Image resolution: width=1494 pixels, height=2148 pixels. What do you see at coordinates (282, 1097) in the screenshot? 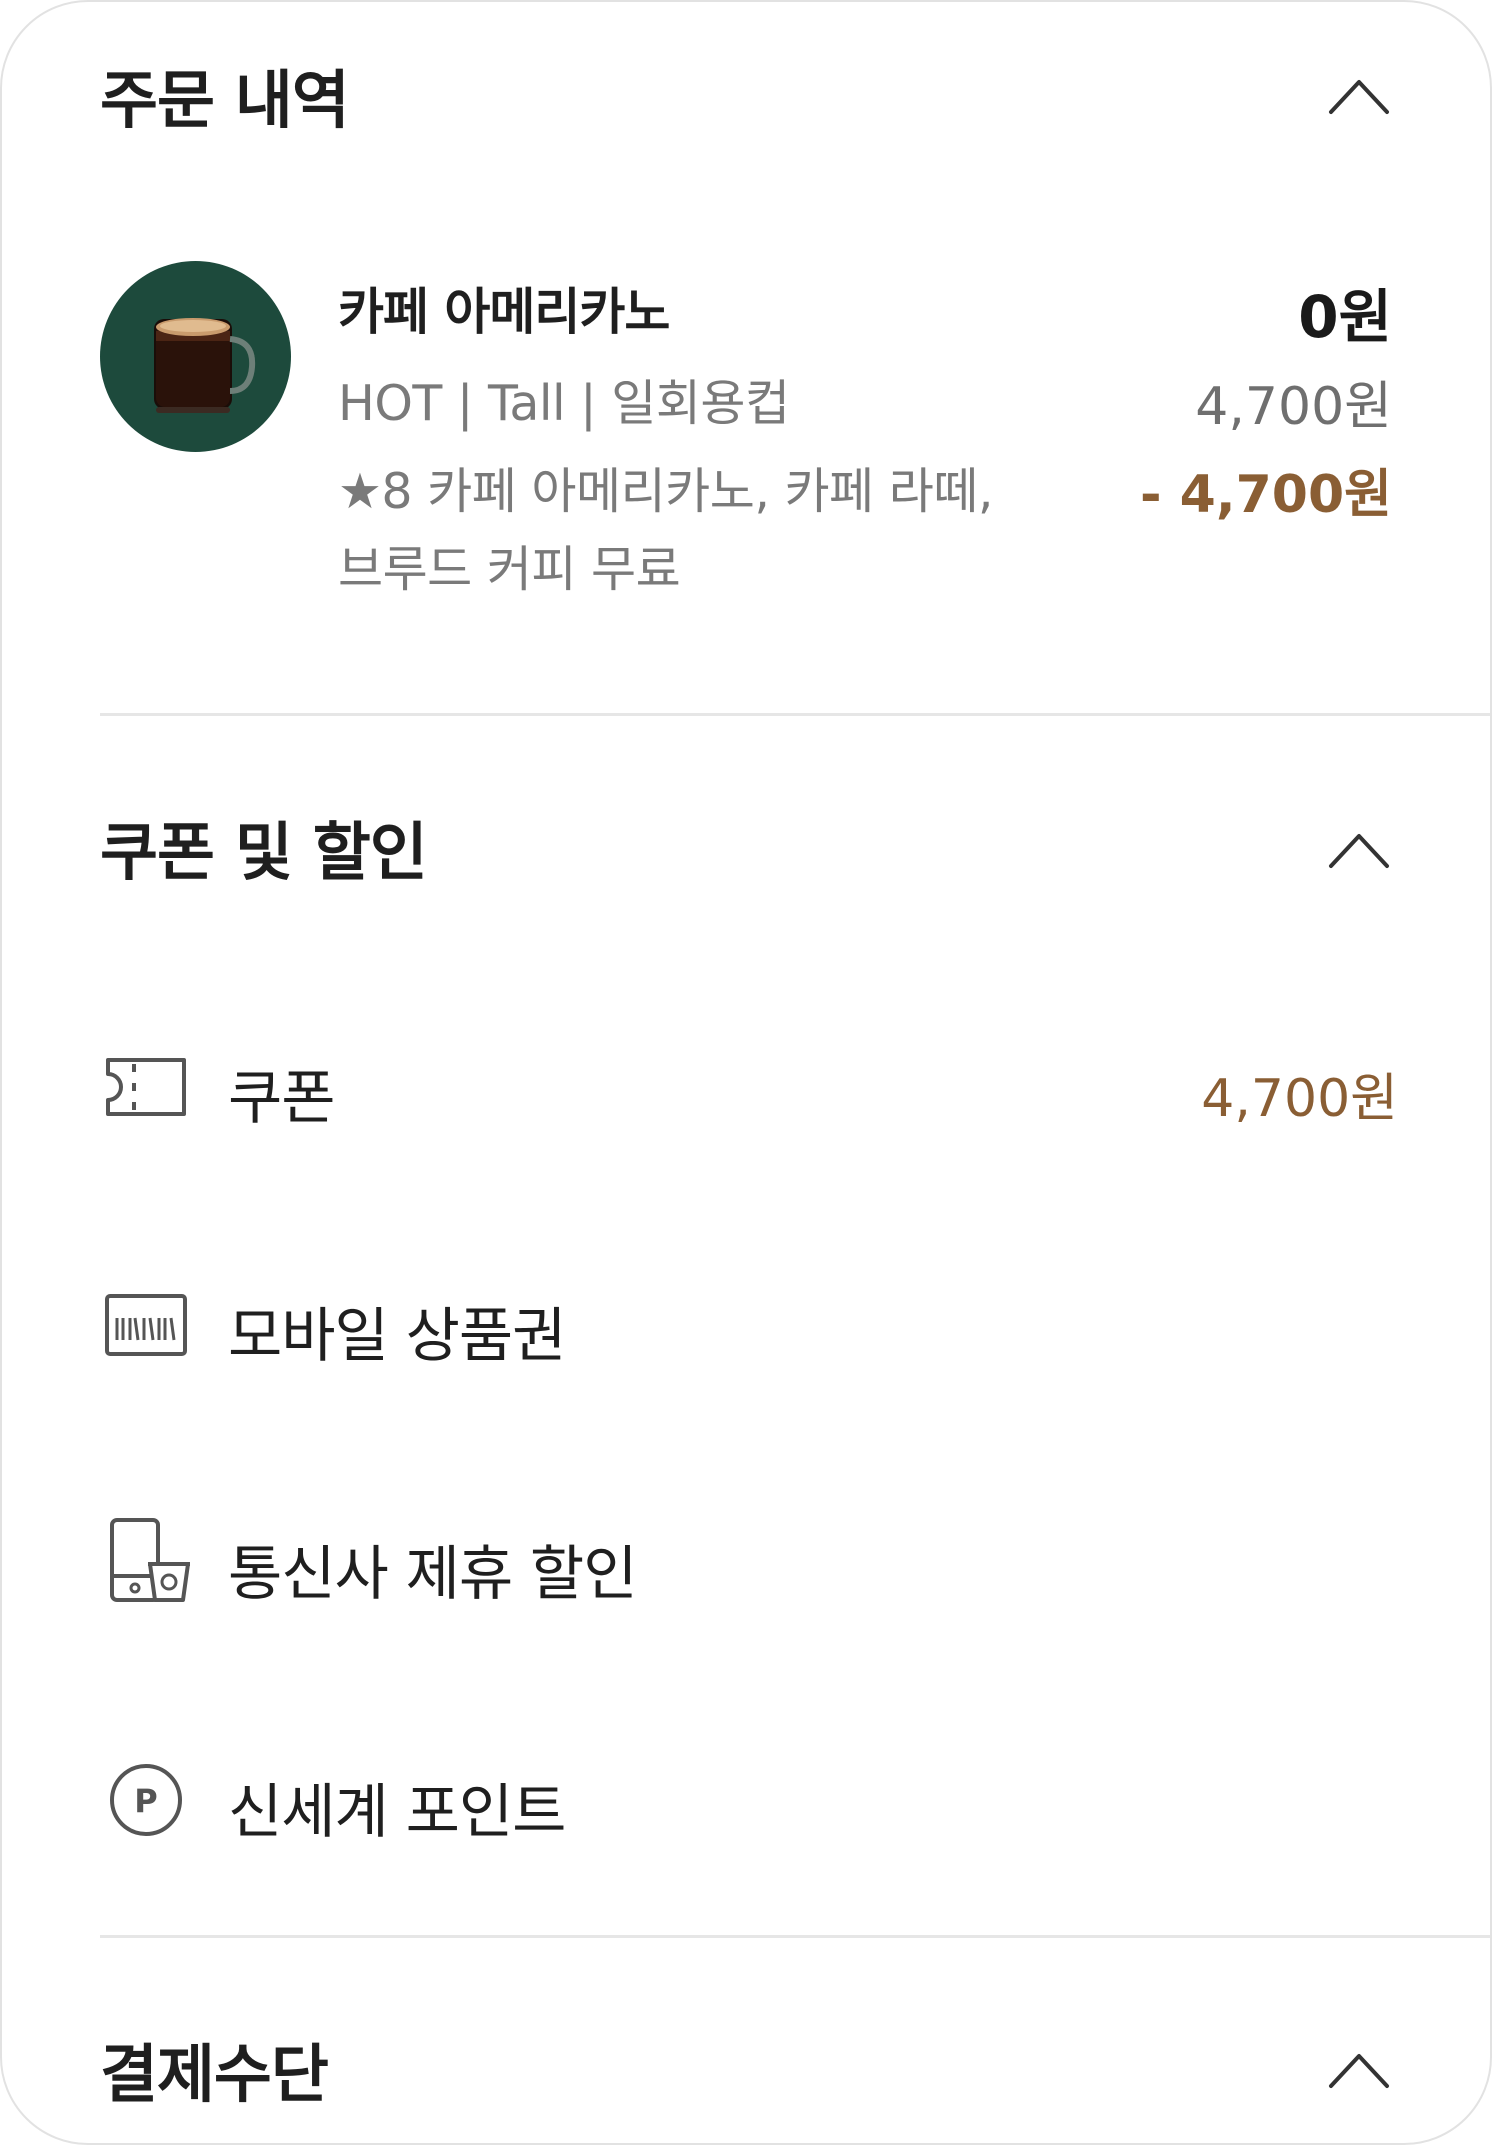
I see `coupon-label: 쿠폰` at bounding box center [282, 1097].